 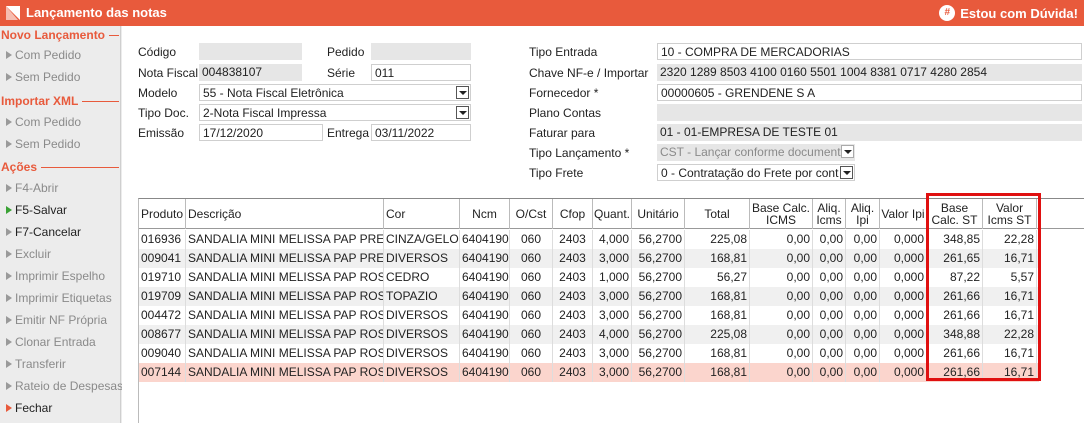 I want to click on cell-total: 56,27, so click(x=717, y=277).